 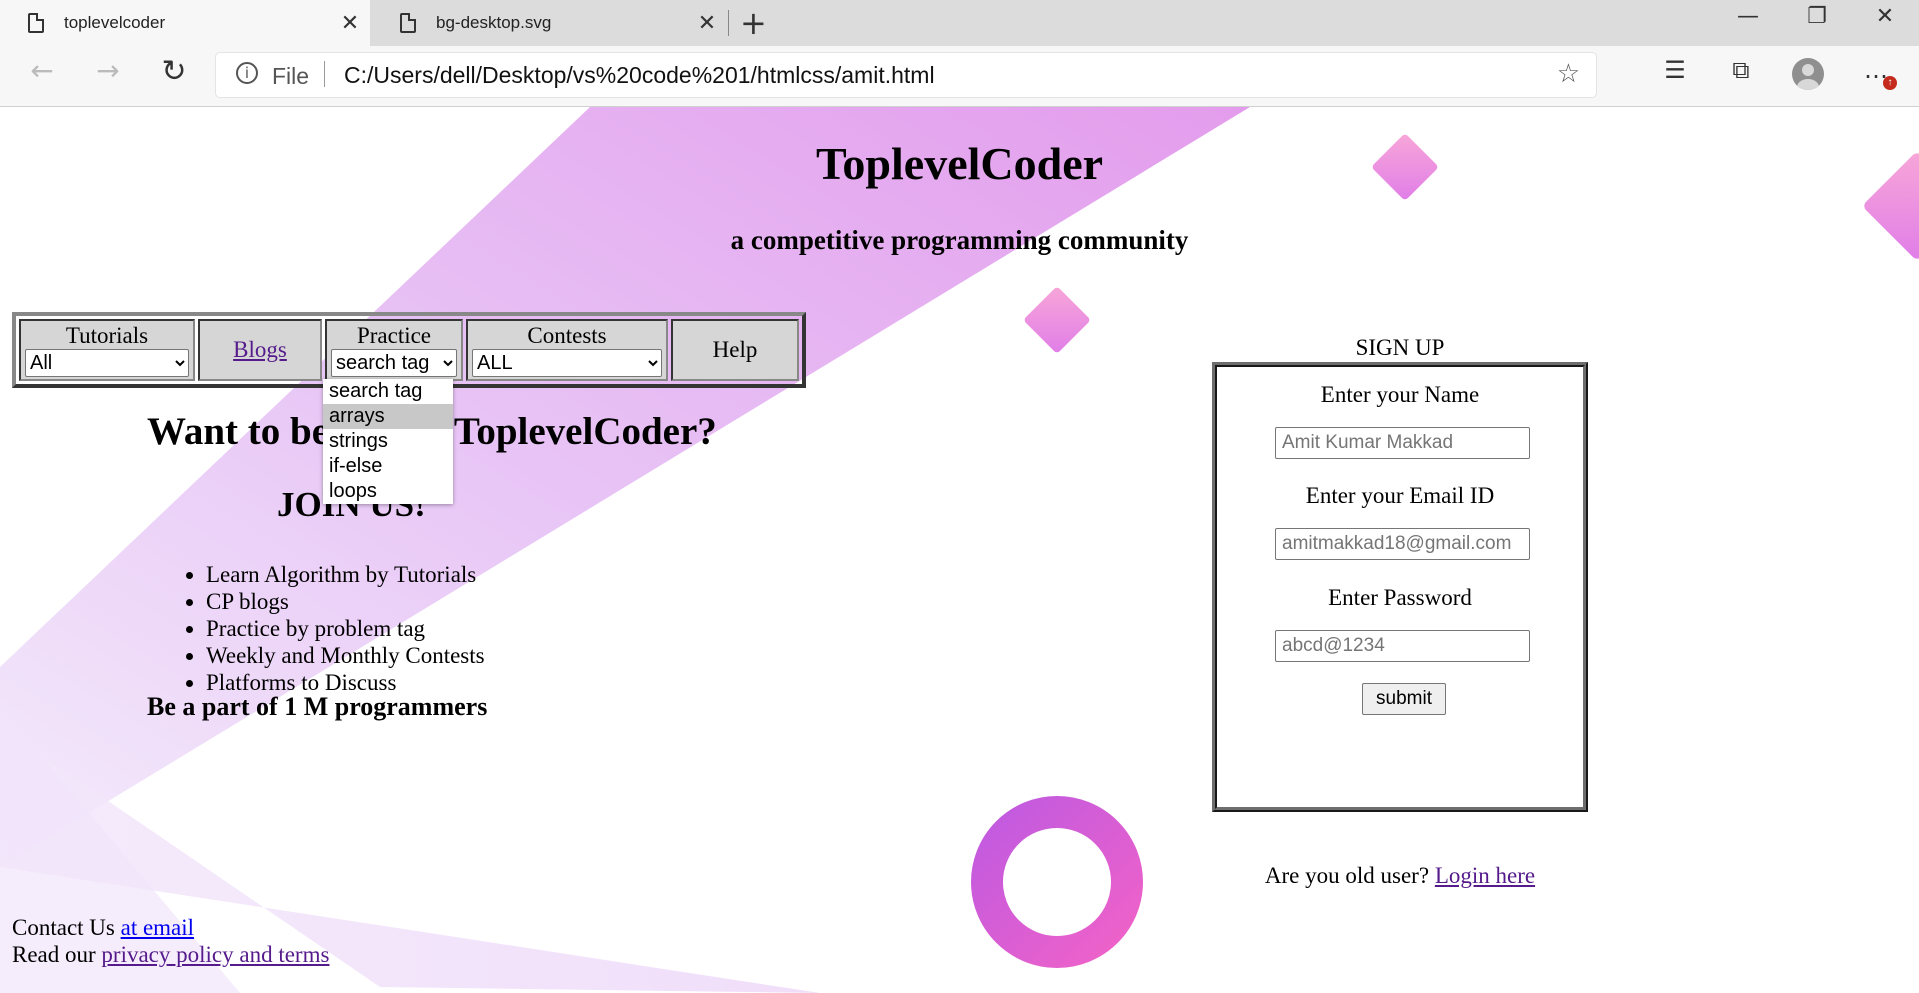 What do you see at coordinates (1748, 16) in the screenshot?
I see `minimize-icon: —` at bounding box center [1748, 16].